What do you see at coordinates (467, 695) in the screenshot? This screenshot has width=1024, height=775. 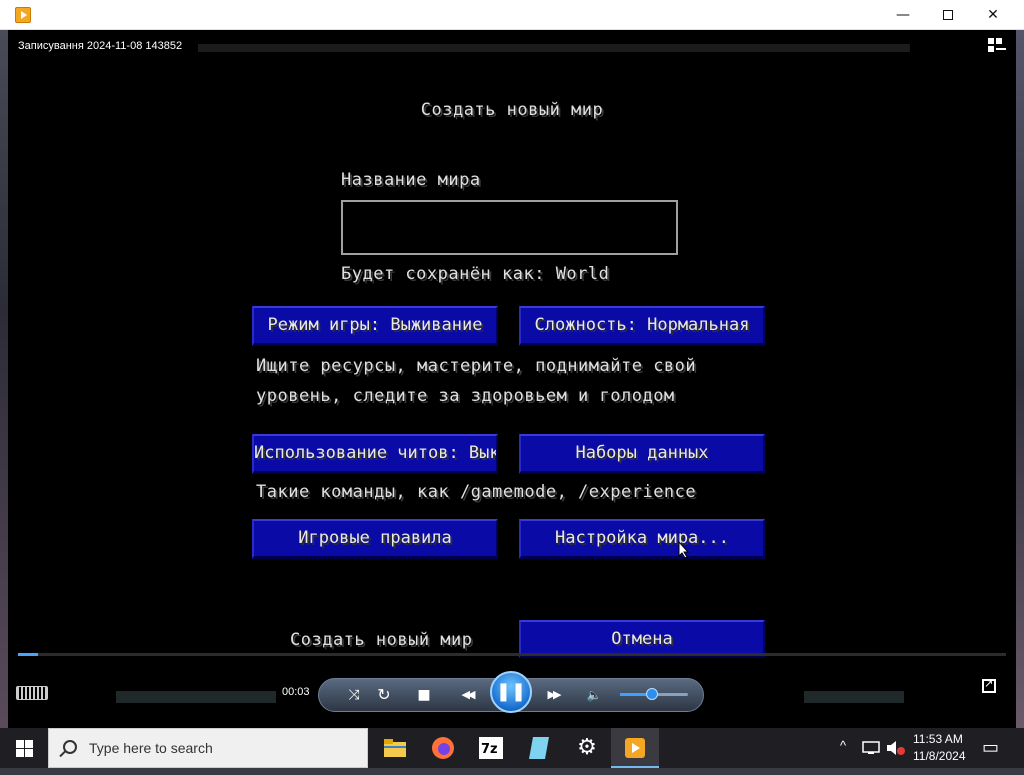 I see `previous-button: ◀◀` at bounding box center [467, 695].